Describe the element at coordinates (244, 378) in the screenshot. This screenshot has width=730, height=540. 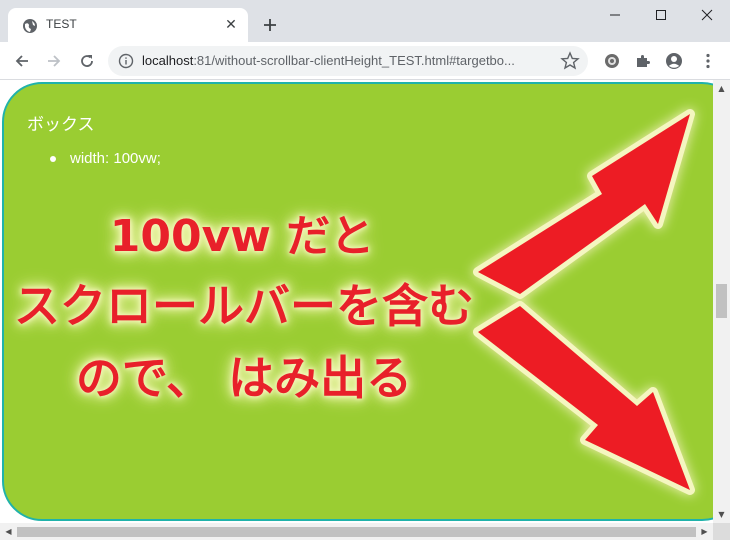
I see `annotation-line-3: ので、 はみ出る` at that location.